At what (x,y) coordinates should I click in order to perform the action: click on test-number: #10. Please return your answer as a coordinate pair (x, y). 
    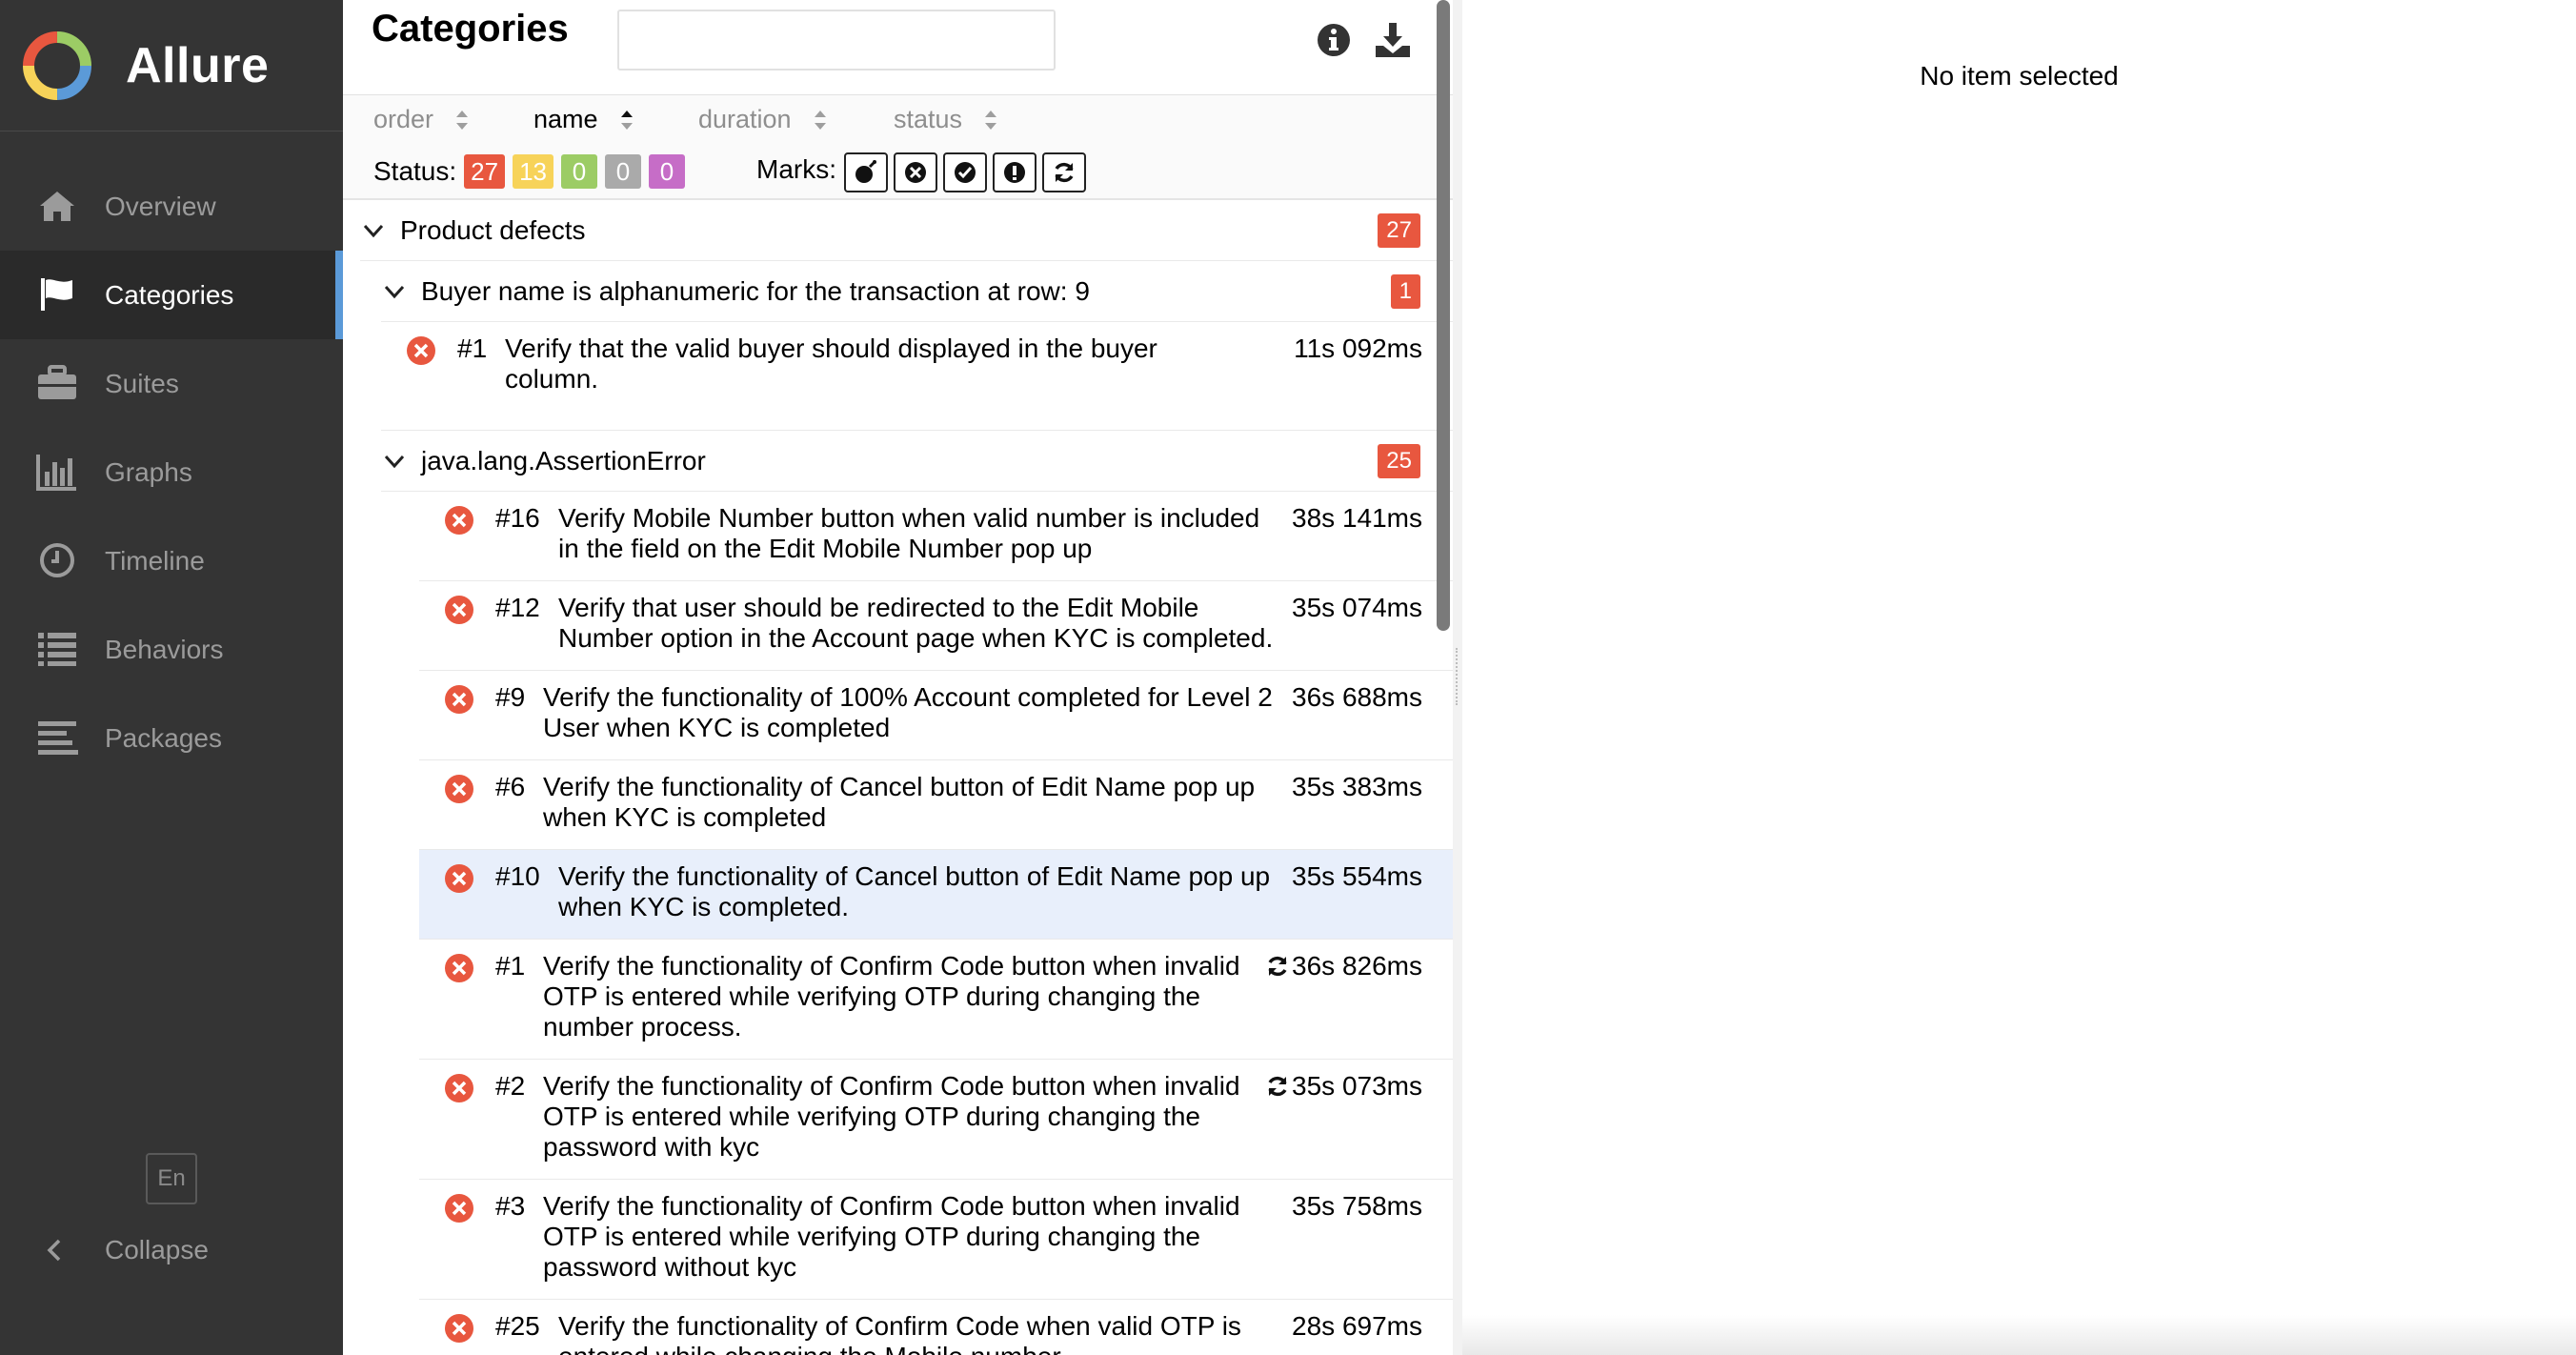
    Looking at the image, I should click on (517, 876).